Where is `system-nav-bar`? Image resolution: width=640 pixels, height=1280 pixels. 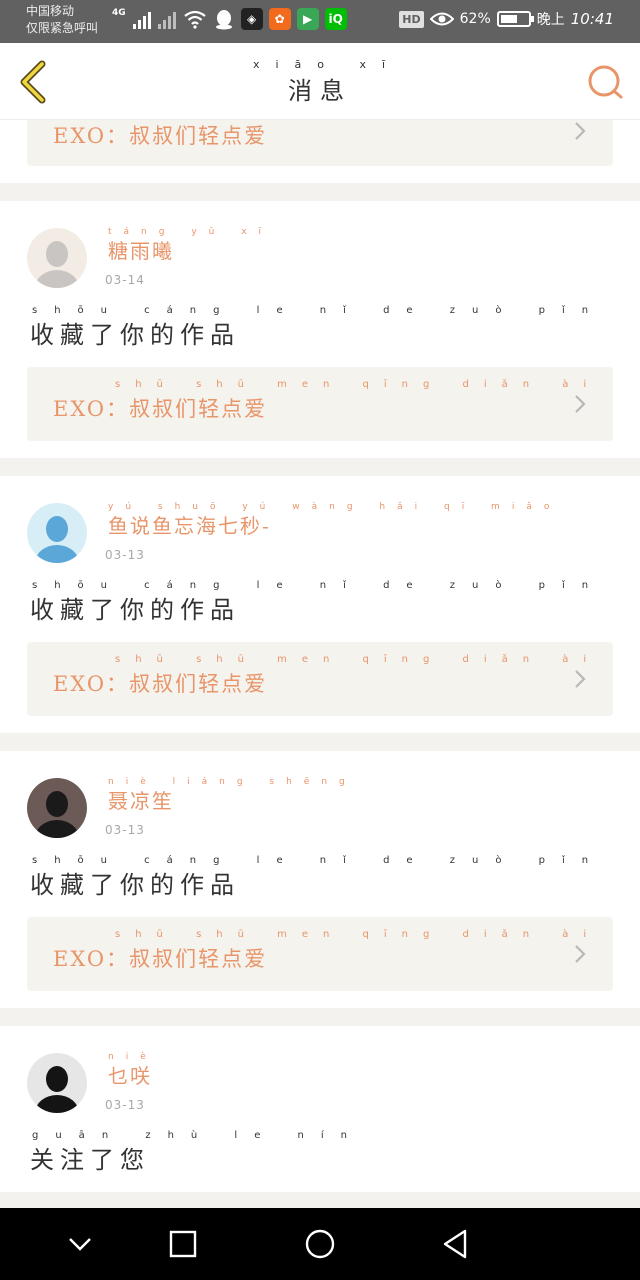
system-nav-bar is located at coordinates (320, 1244).